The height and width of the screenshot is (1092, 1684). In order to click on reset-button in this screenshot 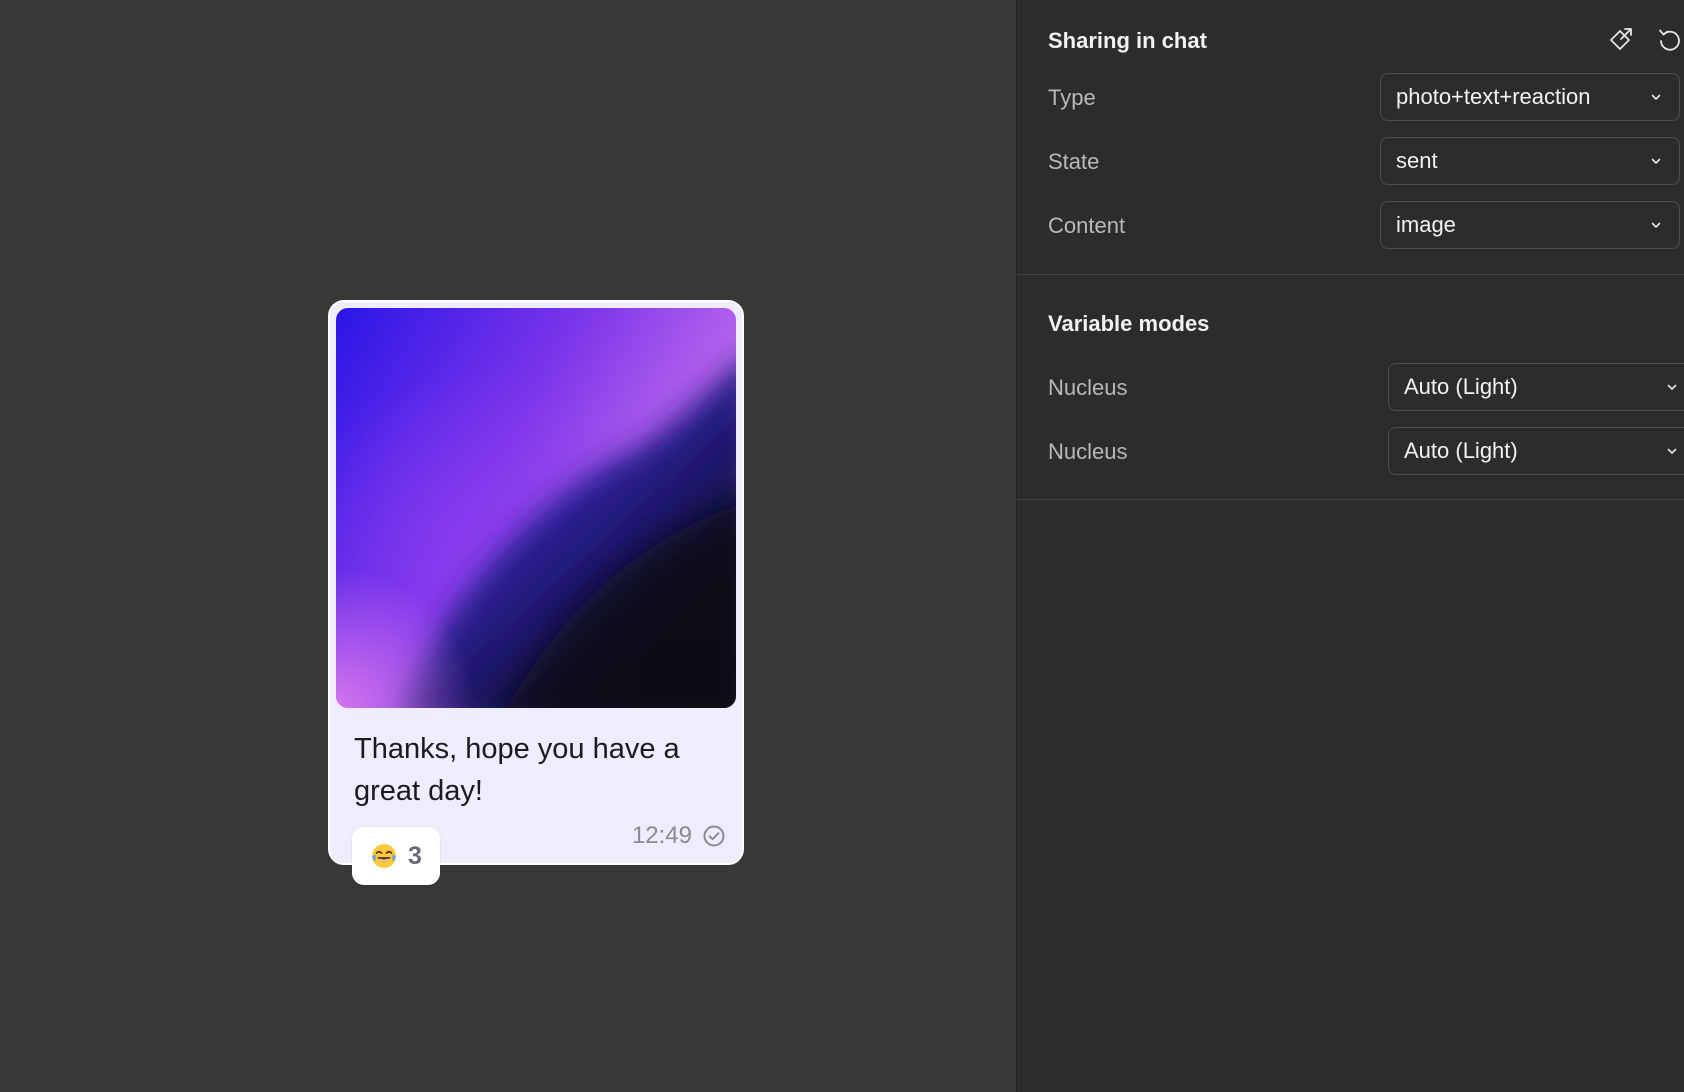, I will do `click(1670, 40)`.